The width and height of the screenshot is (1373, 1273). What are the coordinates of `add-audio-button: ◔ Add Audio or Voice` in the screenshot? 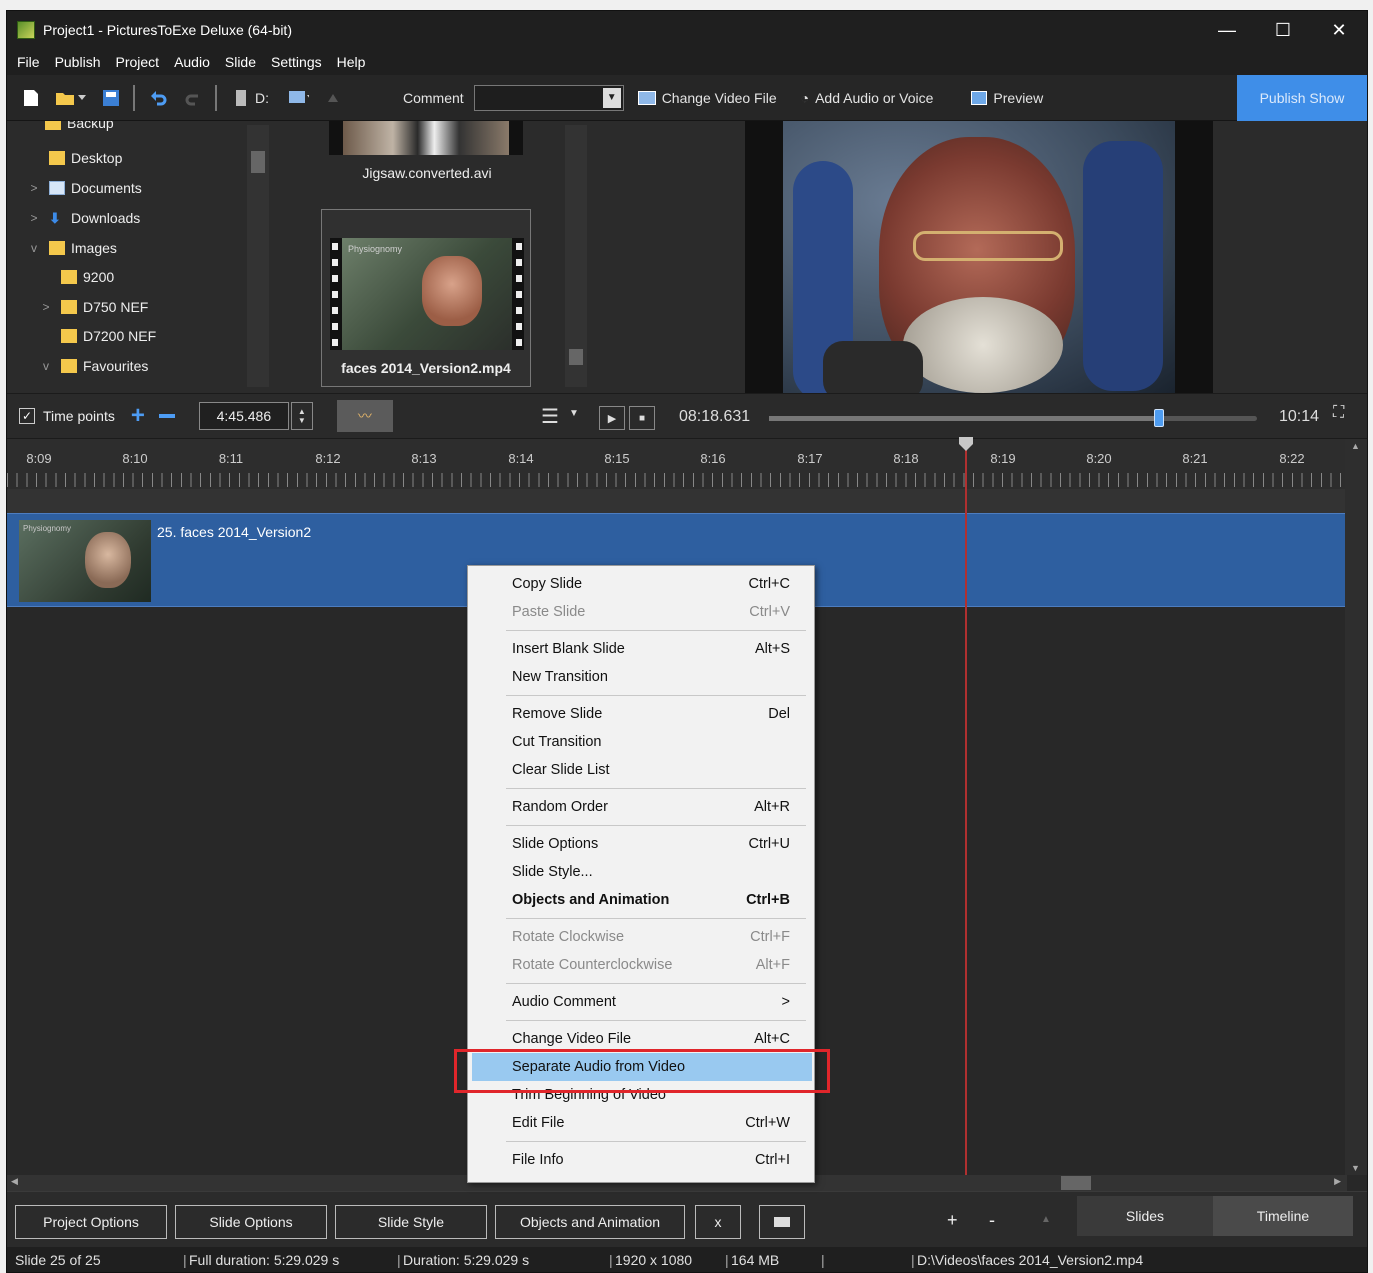 It's located at (867, 98).